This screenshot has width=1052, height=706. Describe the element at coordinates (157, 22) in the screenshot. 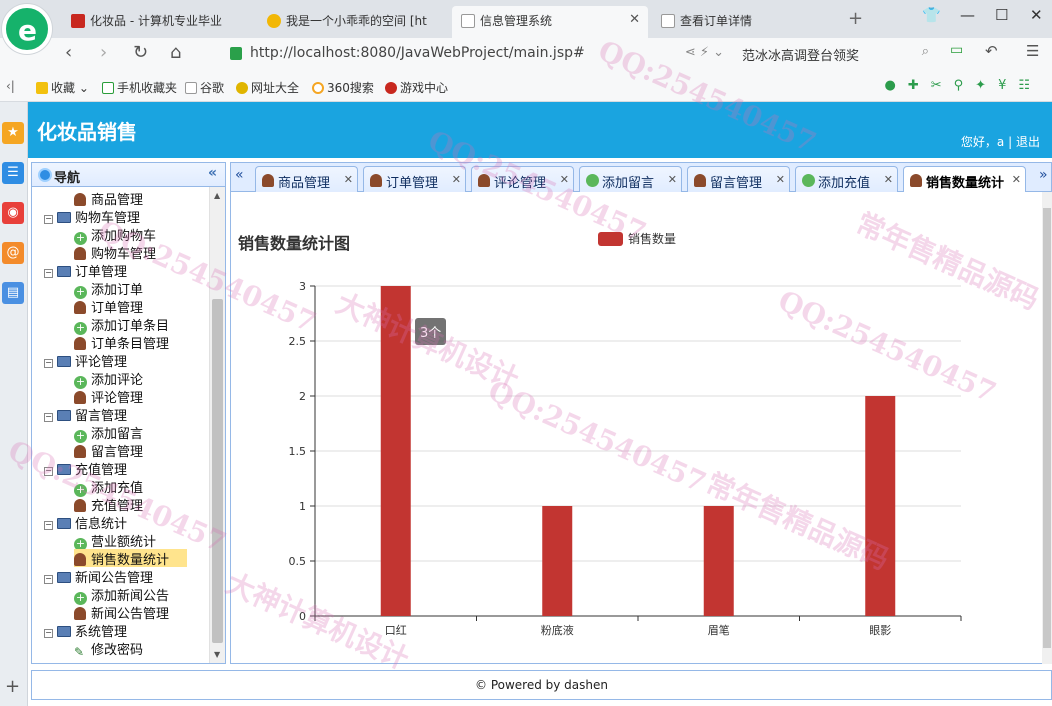

I see `browser-tab-1: 化妆品 - 计算机专业毕业` at that location.